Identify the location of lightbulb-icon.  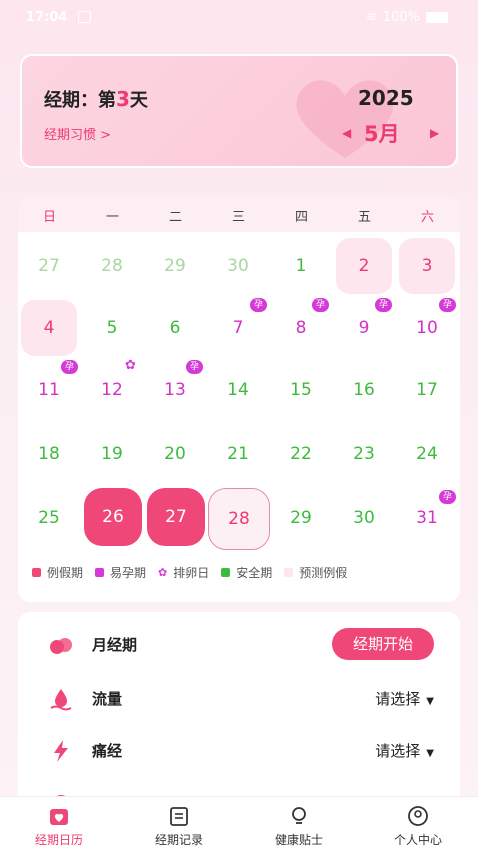
(299, 815).